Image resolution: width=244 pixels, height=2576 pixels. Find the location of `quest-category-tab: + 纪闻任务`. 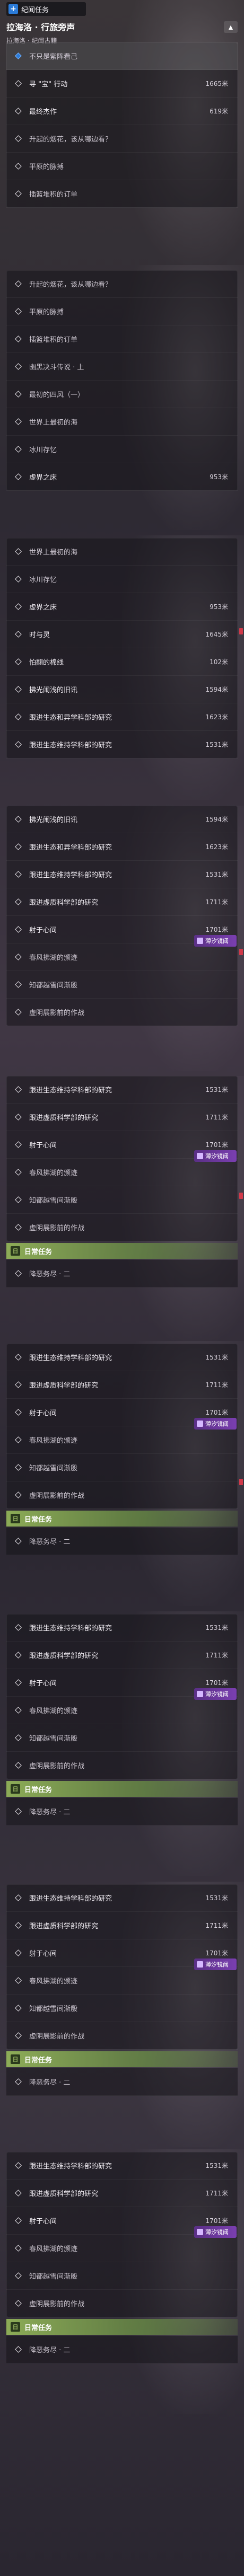

quest-category-tab: + 纪闻任务 is located at coordinates (46, 9).